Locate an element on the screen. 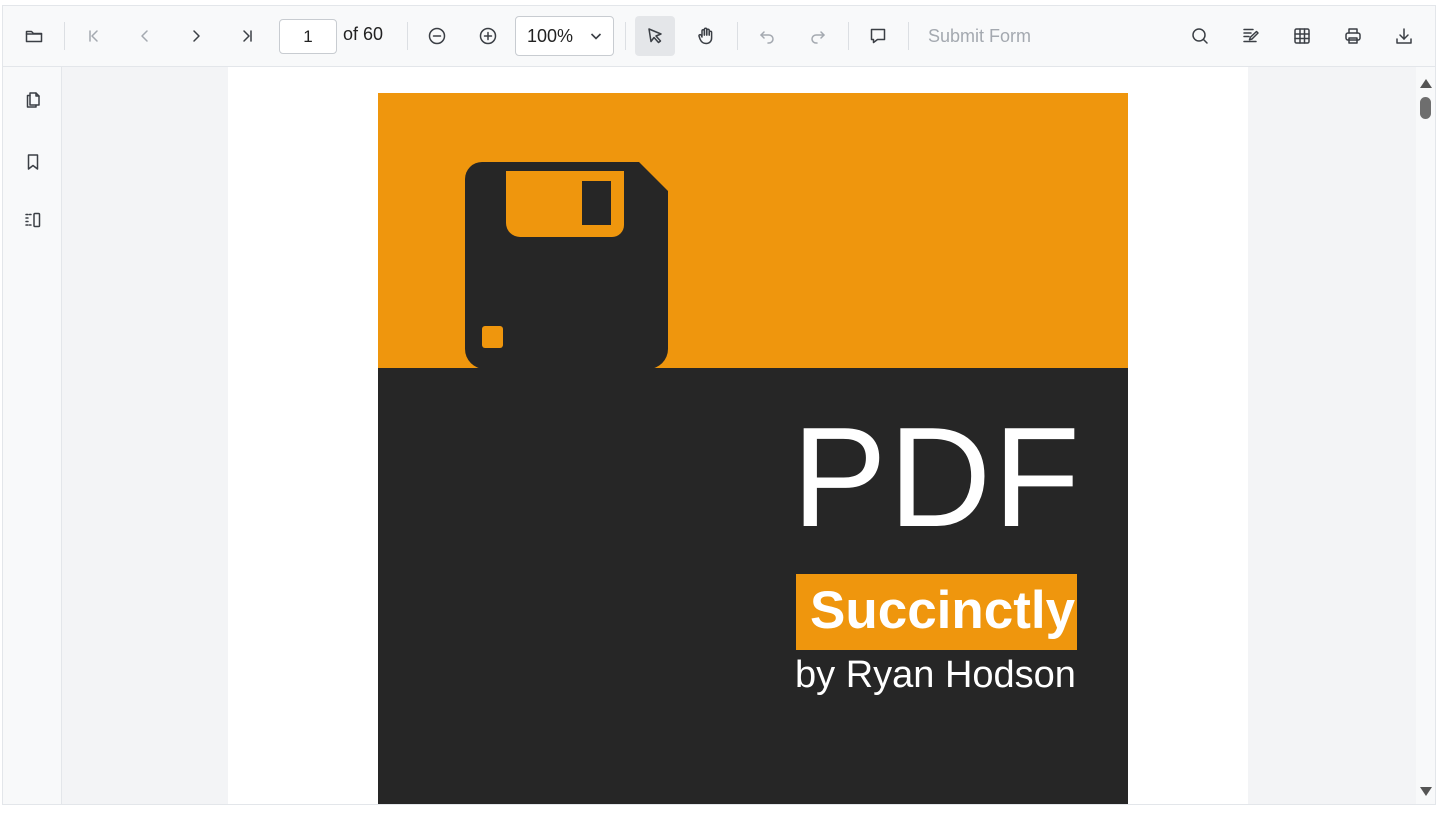 The height and width of the screenshot is (814, 1445). search-icon is located at coordinates (1200, 36).